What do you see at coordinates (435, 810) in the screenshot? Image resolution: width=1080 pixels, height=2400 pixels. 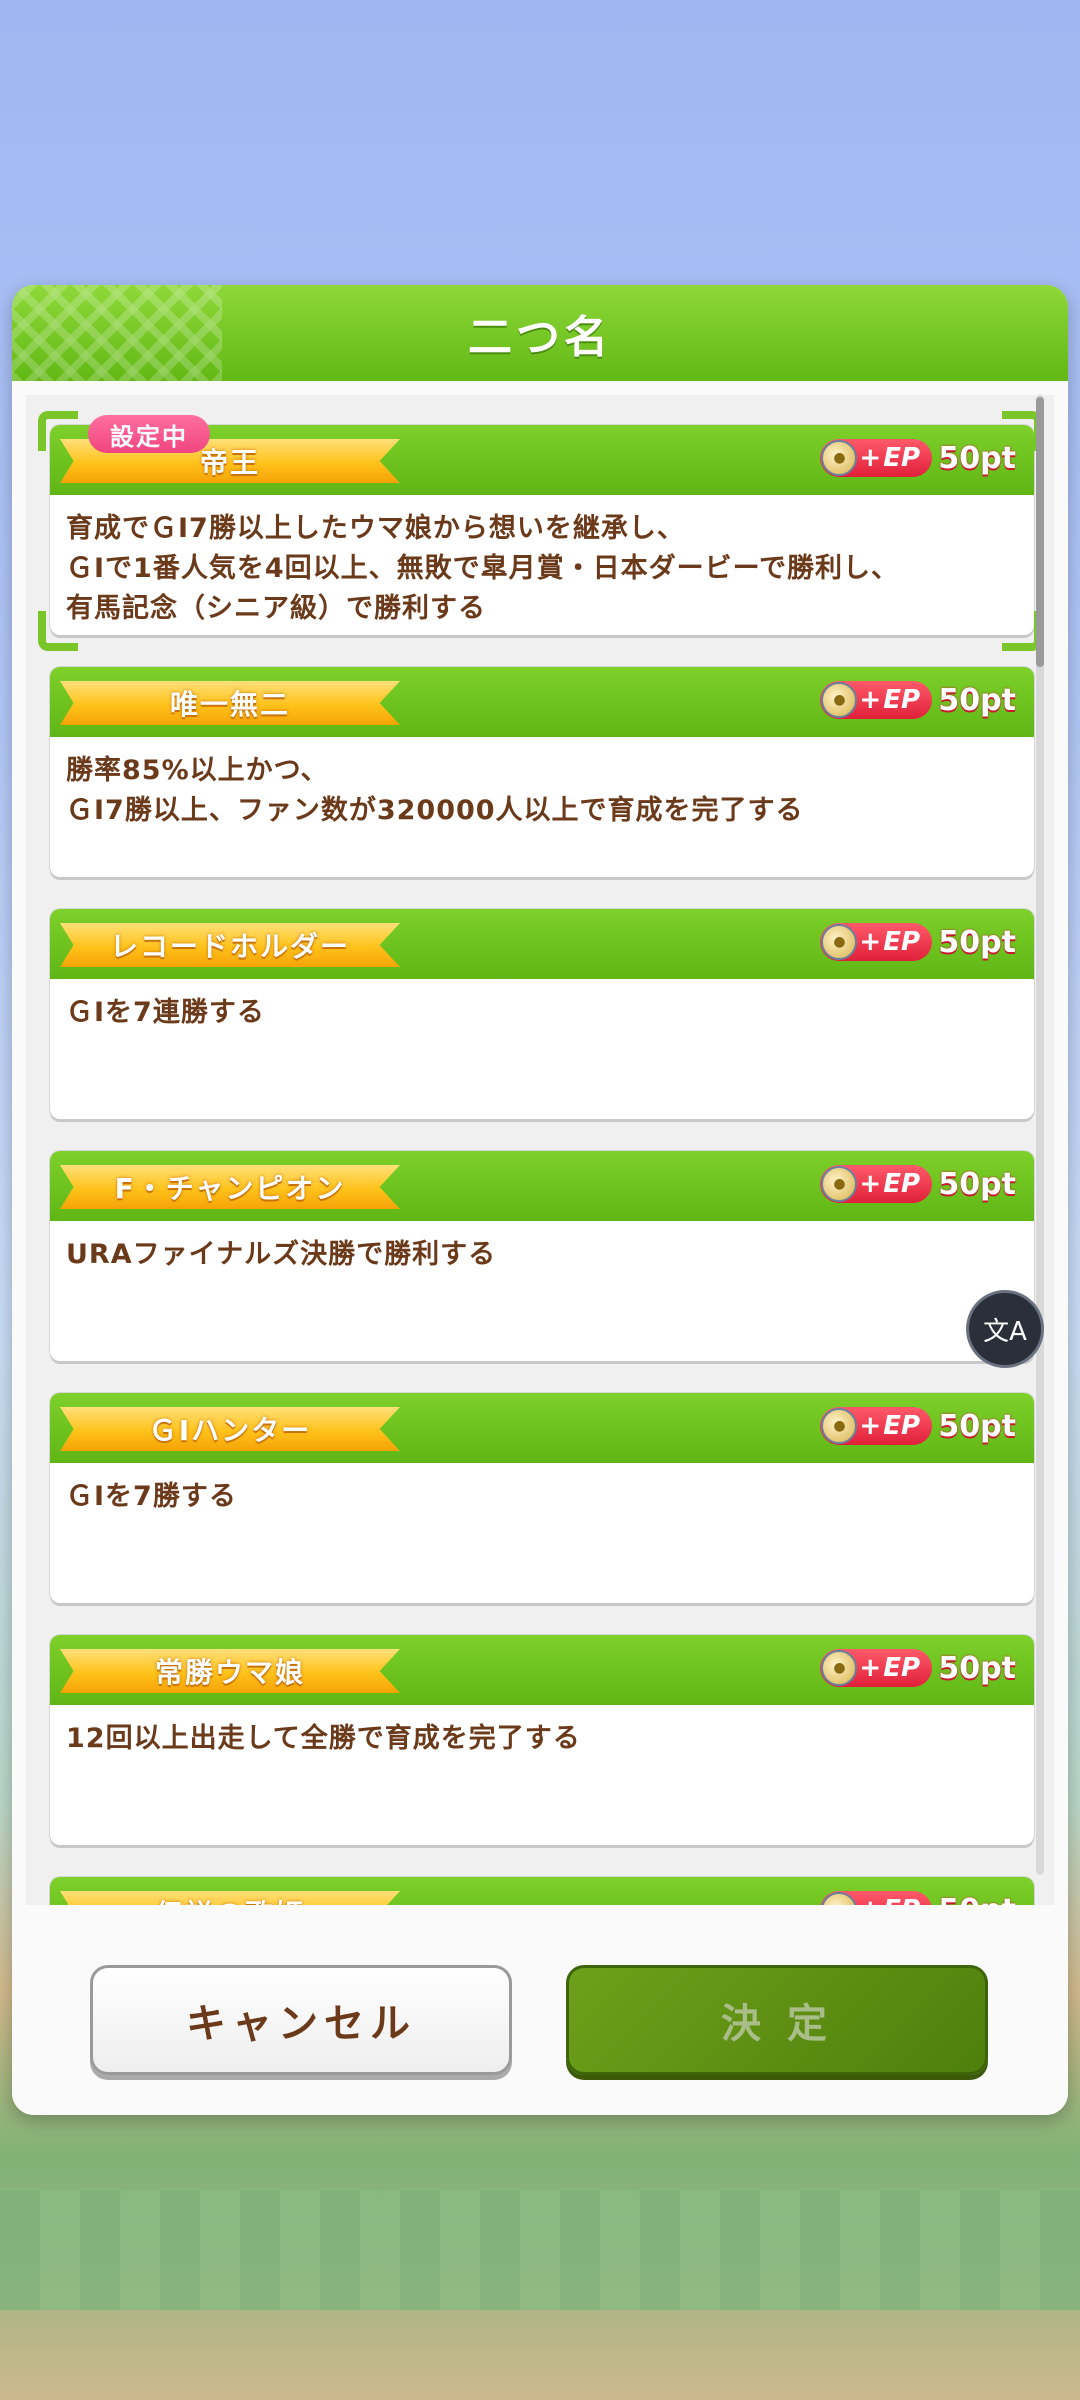 I see `condition-line: ＧⅠ7勝以上、ファン数が320000人以上で育成を完了する` at bounding box center [435, 810].